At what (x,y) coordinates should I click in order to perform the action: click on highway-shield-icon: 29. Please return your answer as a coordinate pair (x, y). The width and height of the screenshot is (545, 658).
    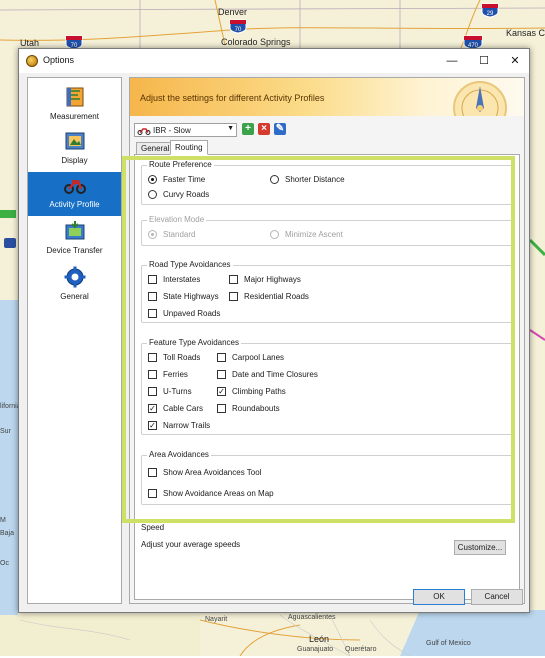
    Looking at the image, I should click on (490, 10).